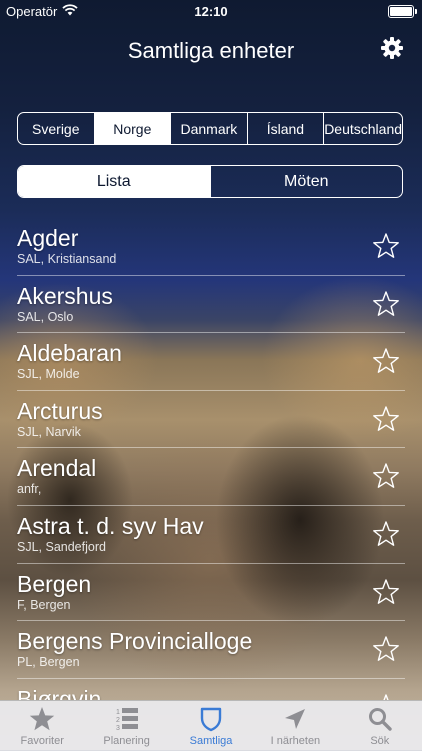 This screenshot has height=751, width=422. I want to click on unit-name: Arcturus, so click(60, 410).